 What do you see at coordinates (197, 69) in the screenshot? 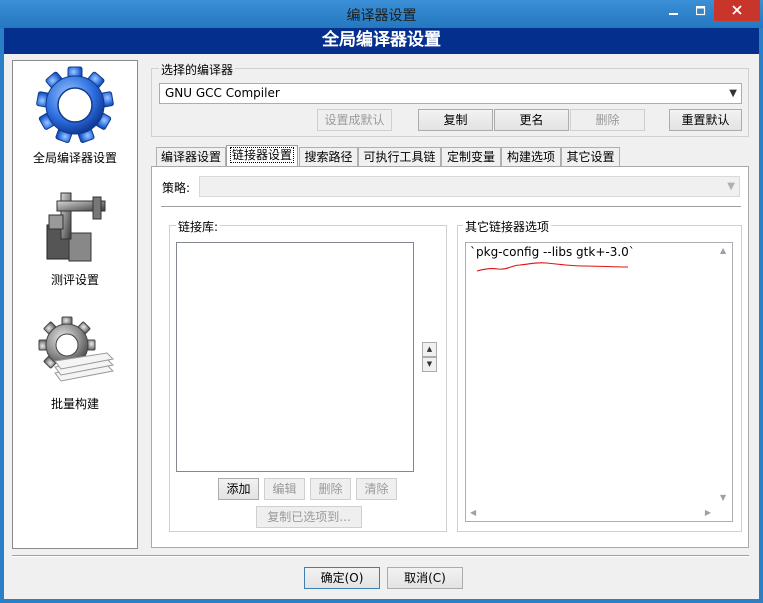
I see `compiler-select-label: 选择的编译器` at bounding box center [197, 69].